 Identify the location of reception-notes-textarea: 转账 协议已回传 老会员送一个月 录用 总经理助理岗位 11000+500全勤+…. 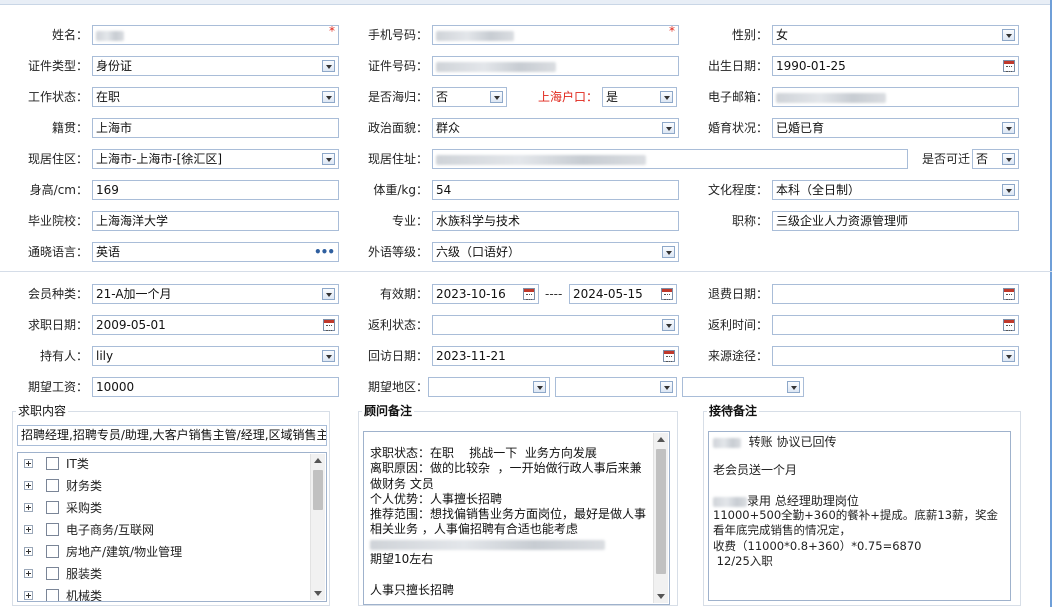
(859, 516).